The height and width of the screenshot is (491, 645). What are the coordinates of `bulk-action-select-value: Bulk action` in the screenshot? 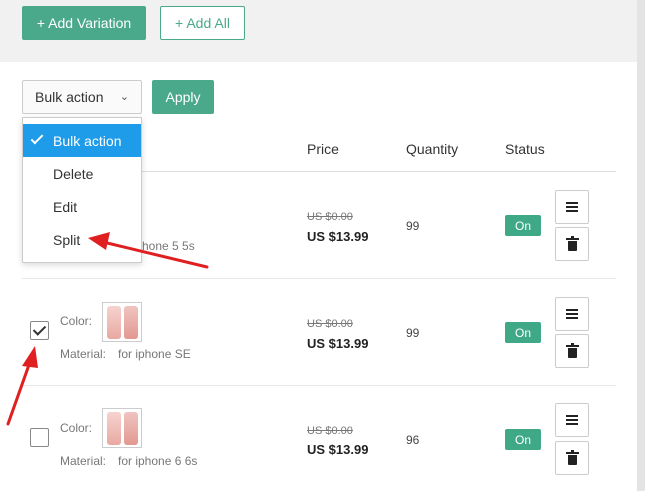 It's located at (69, 97).